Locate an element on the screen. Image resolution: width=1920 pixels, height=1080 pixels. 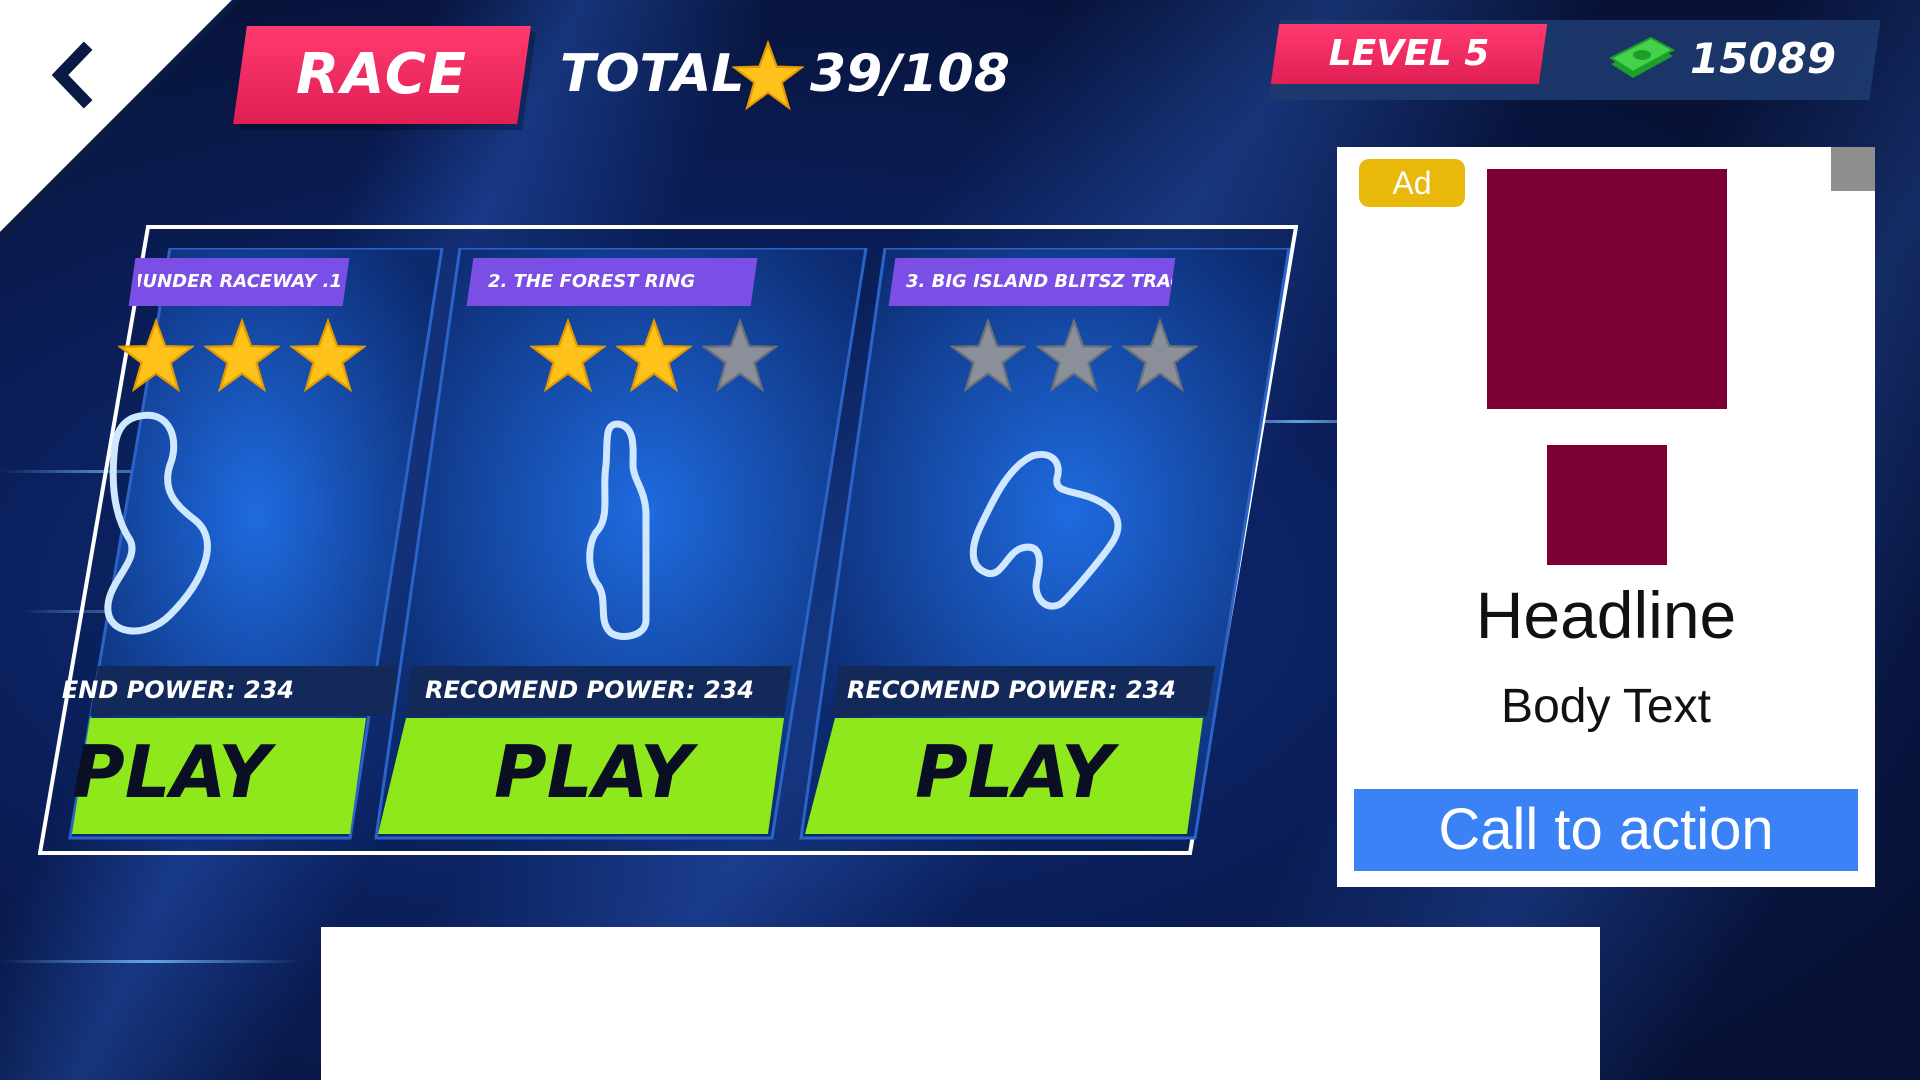
ad-body-text: Body Text is located at coordinates (1606, 706).